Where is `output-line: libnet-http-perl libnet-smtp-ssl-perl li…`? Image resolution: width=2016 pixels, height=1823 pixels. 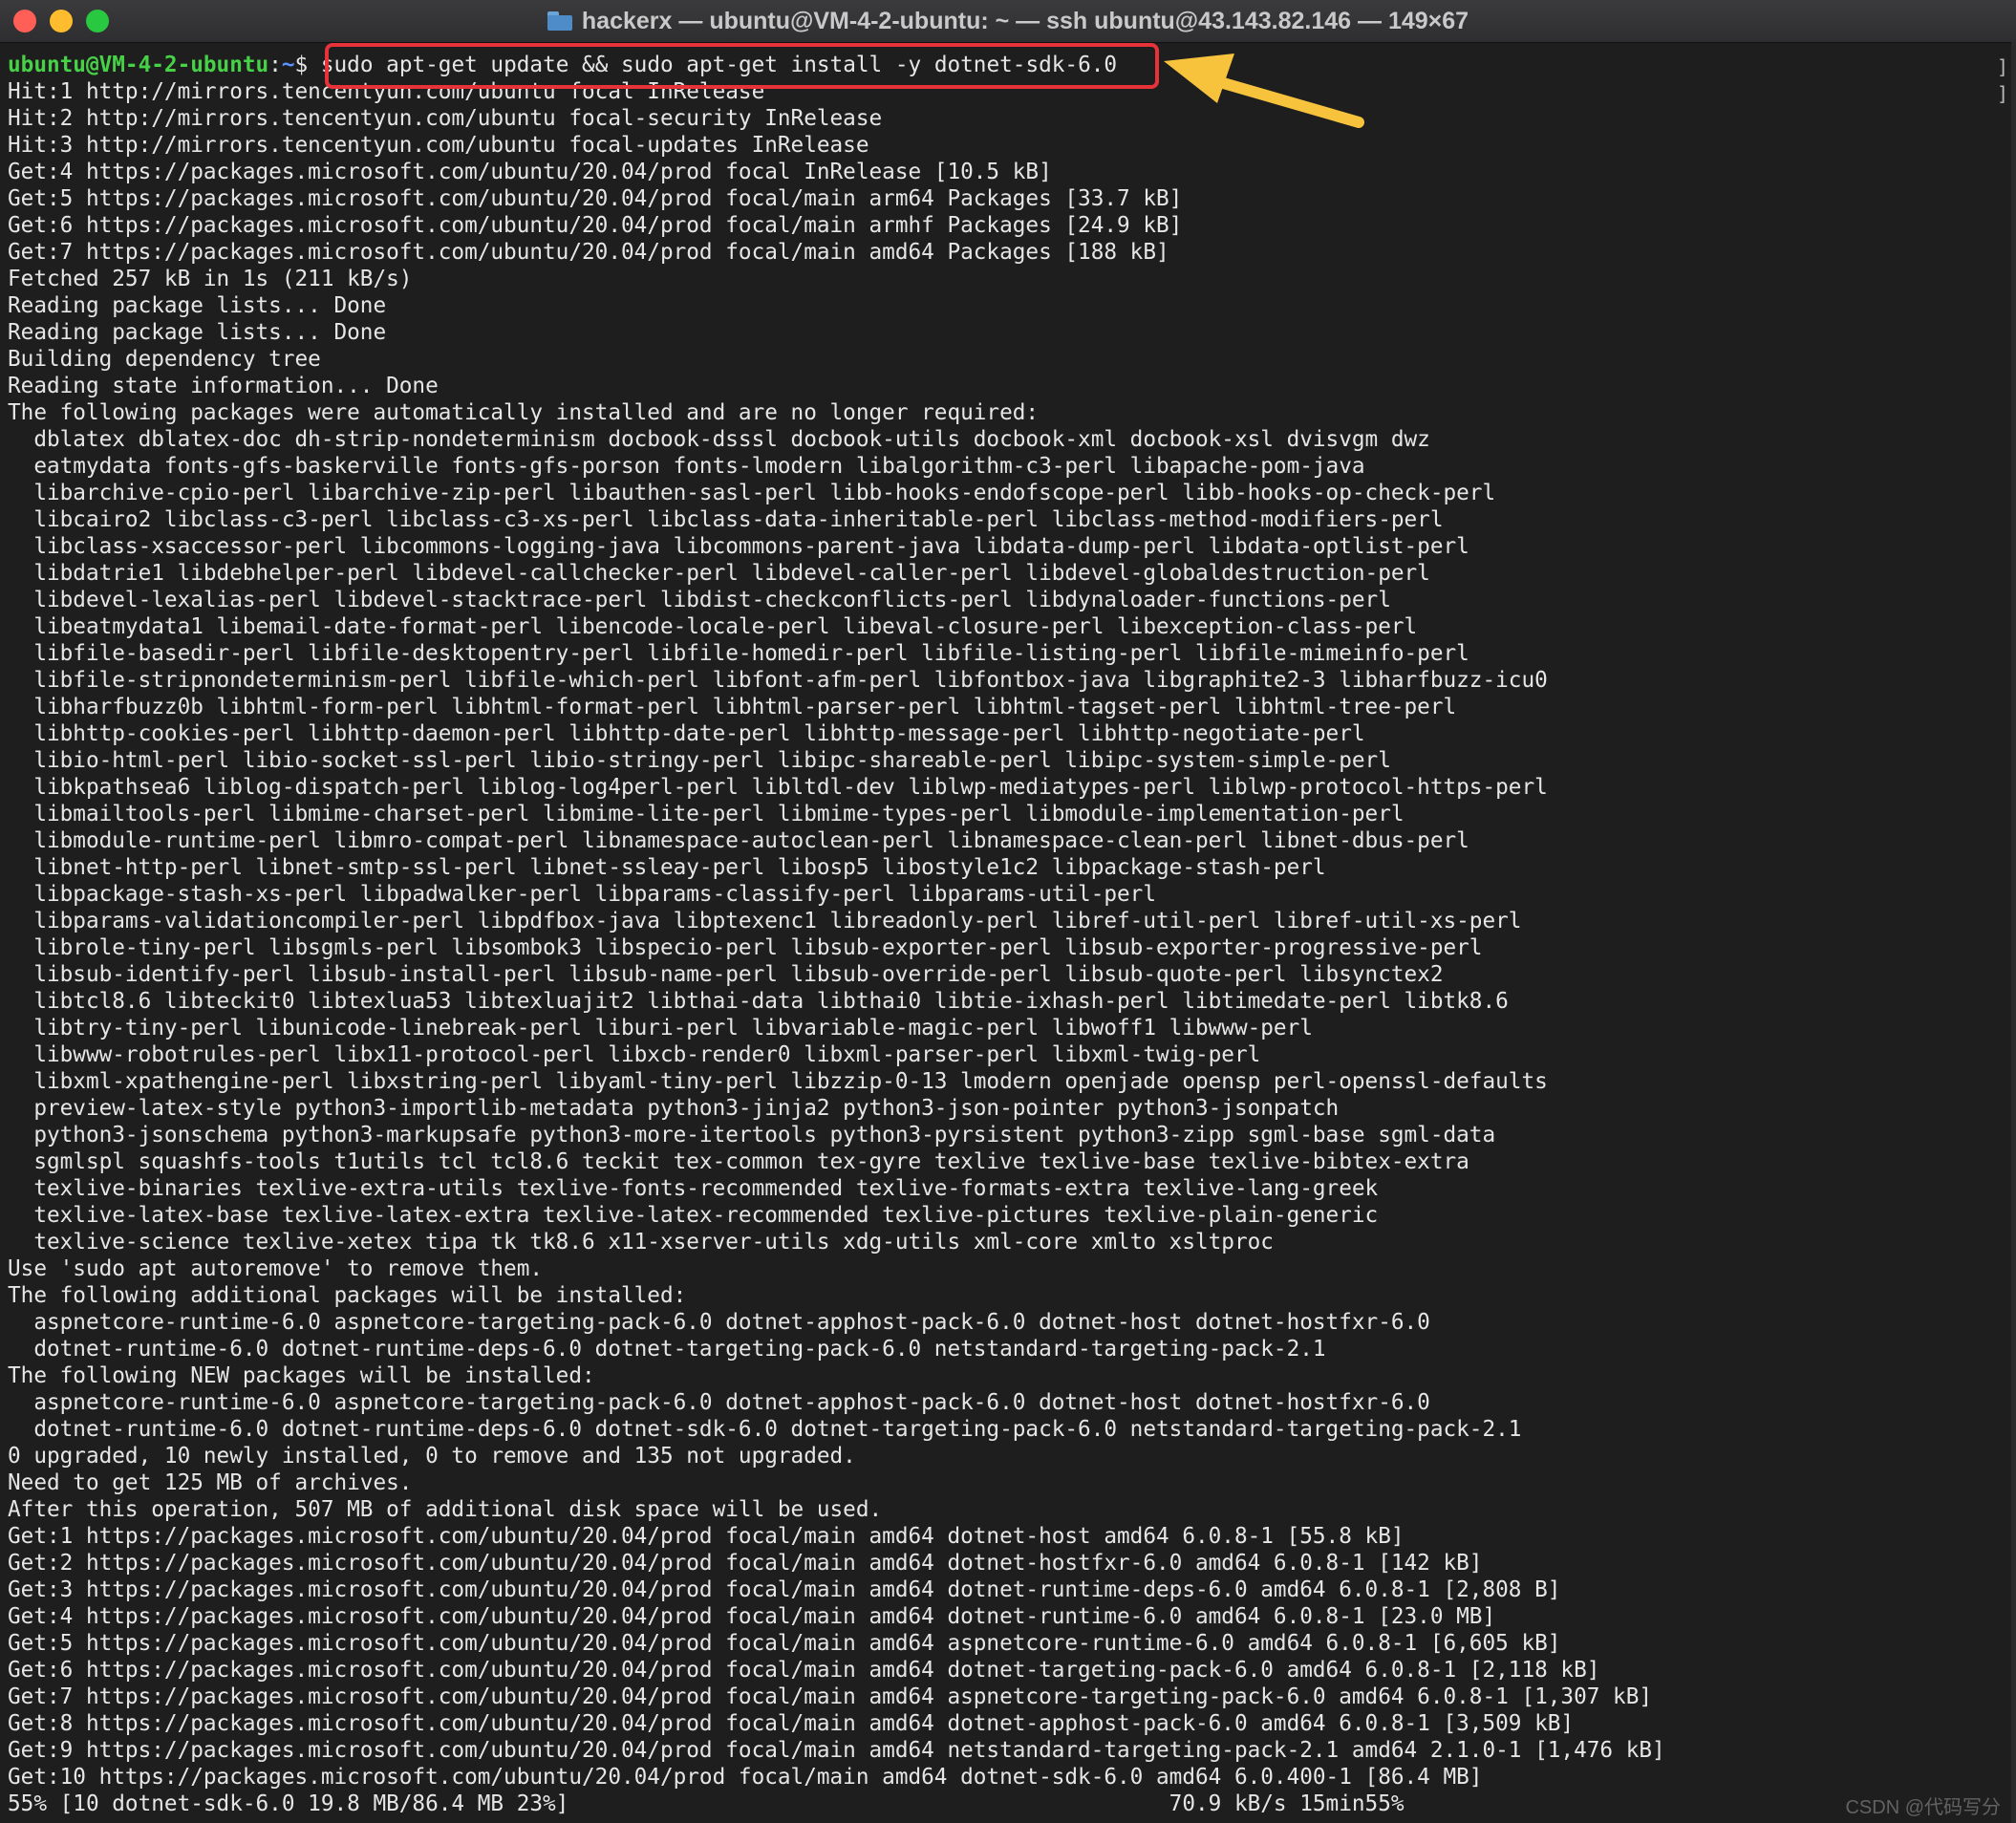 output-line: libnet-http-perl libnet-smtp-ssl-perl li… is located at coordinates (667, 867).